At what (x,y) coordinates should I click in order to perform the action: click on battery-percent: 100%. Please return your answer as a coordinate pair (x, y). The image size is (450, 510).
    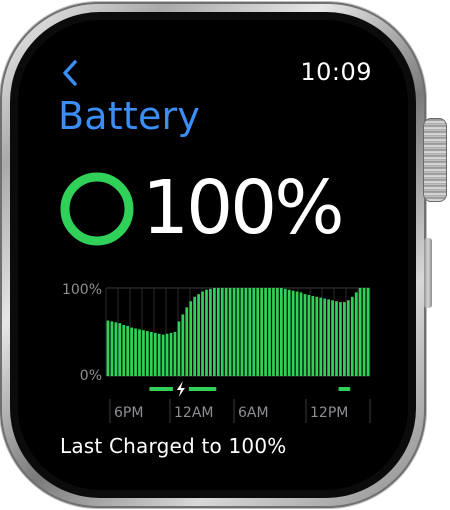
    Looking at the image, I should click on (243, 208).